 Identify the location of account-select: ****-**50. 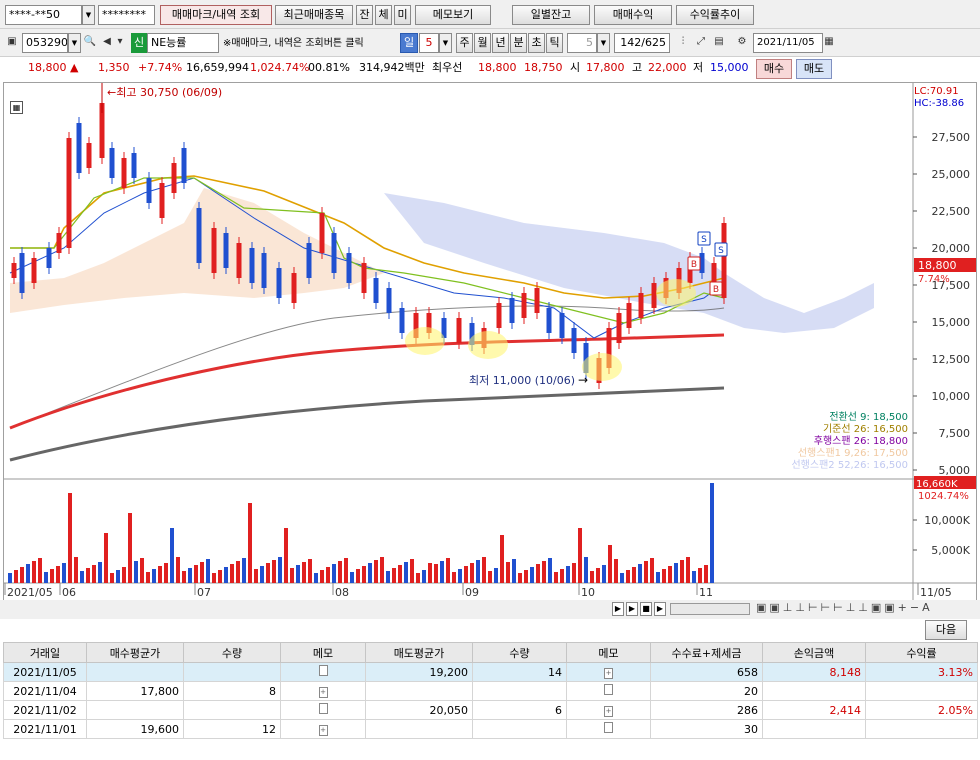
(43, 15).